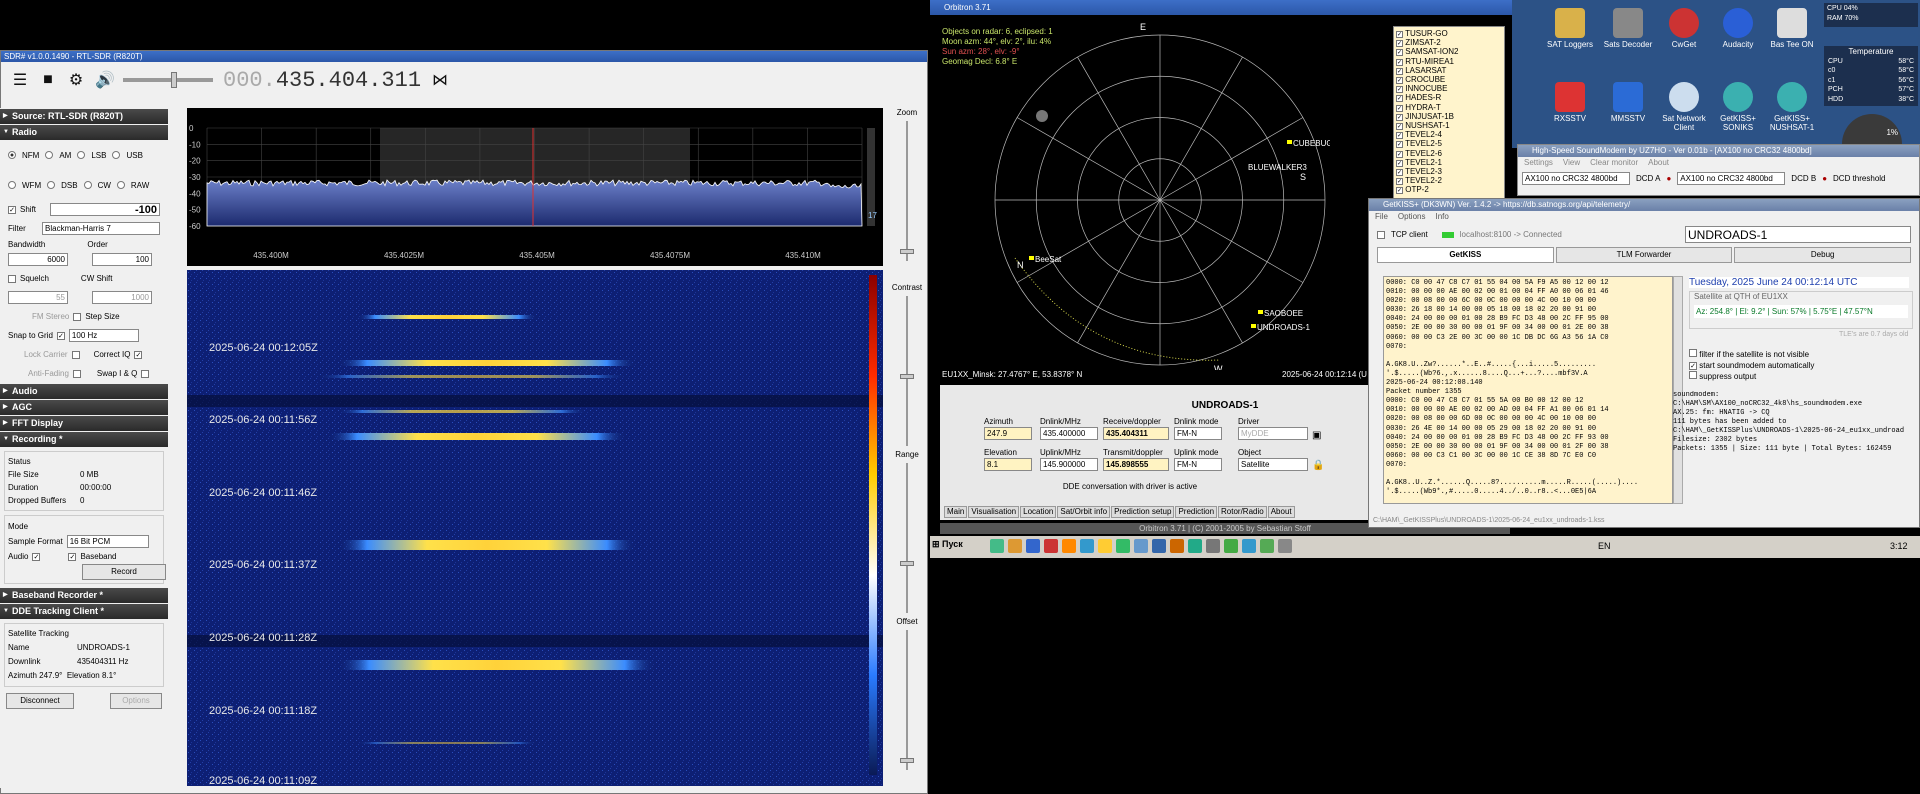 The height and width of the screenshot is (794, 1920). What do you see at coordinates (1449, 107) in the screenshot?
I see `satellite-list-item: ✓ HYDRA-T` at bounding box center [1449, 107].